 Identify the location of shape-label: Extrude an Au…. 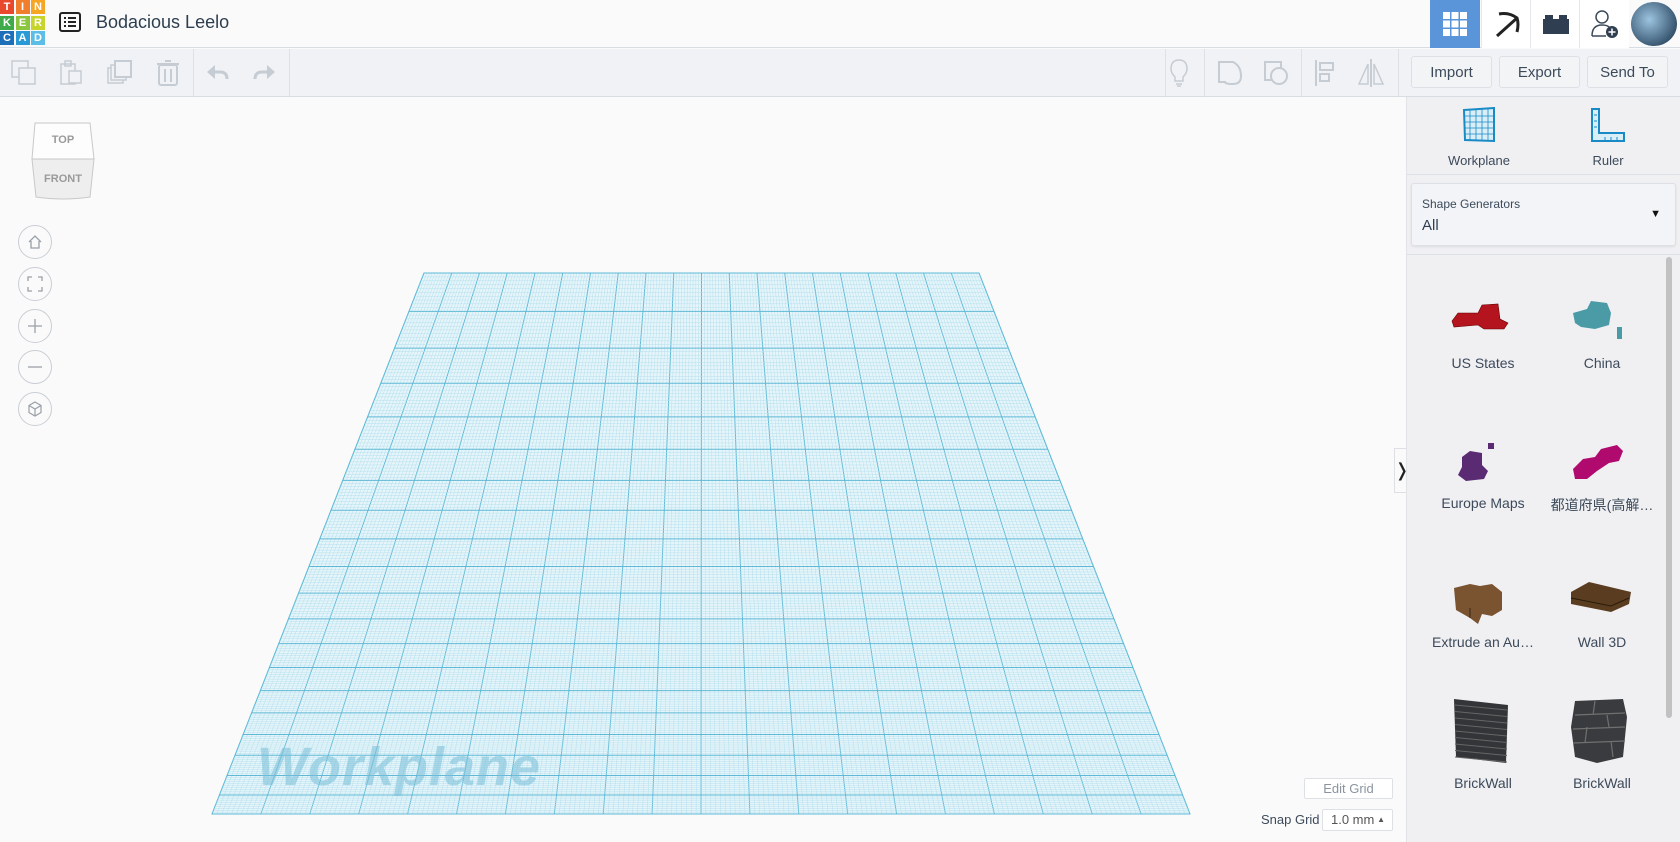
(1483, 642).